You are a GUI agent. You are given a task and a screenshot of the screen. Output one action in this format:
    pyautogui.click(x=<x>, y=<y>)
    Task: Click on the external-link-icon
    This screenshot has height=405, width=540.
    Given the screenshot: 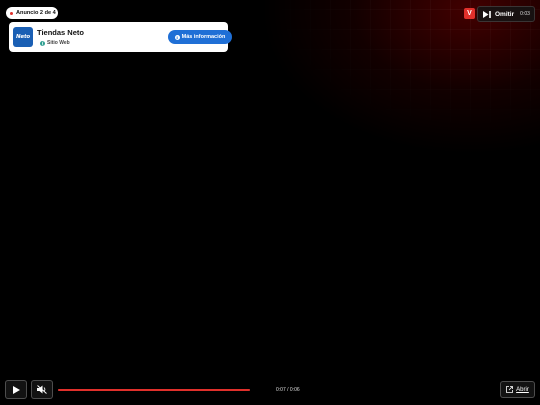 What is the action you would take?
    pyautogui.click(x=510, y=389)
    